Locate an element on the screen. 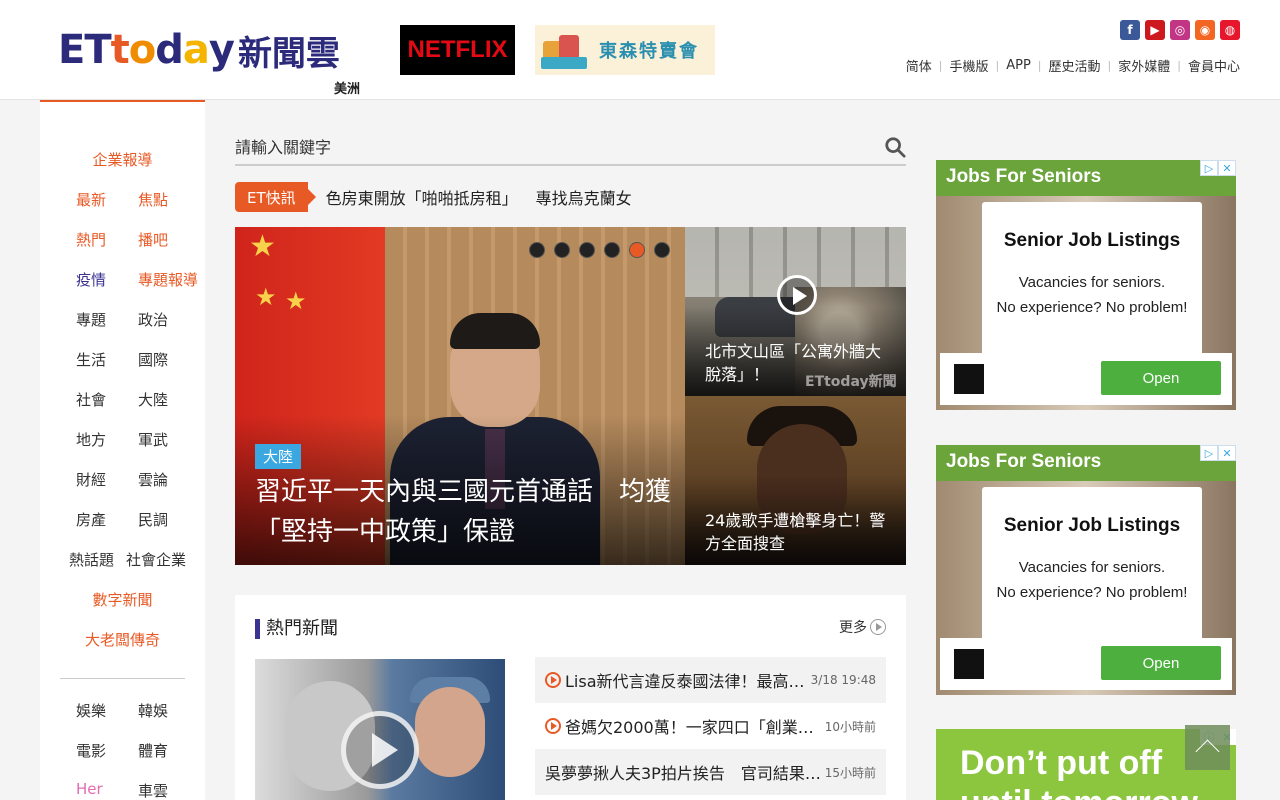 This screenshot has height=800, width=1280. more-link: 更多 is located at coordinates (862, 627).